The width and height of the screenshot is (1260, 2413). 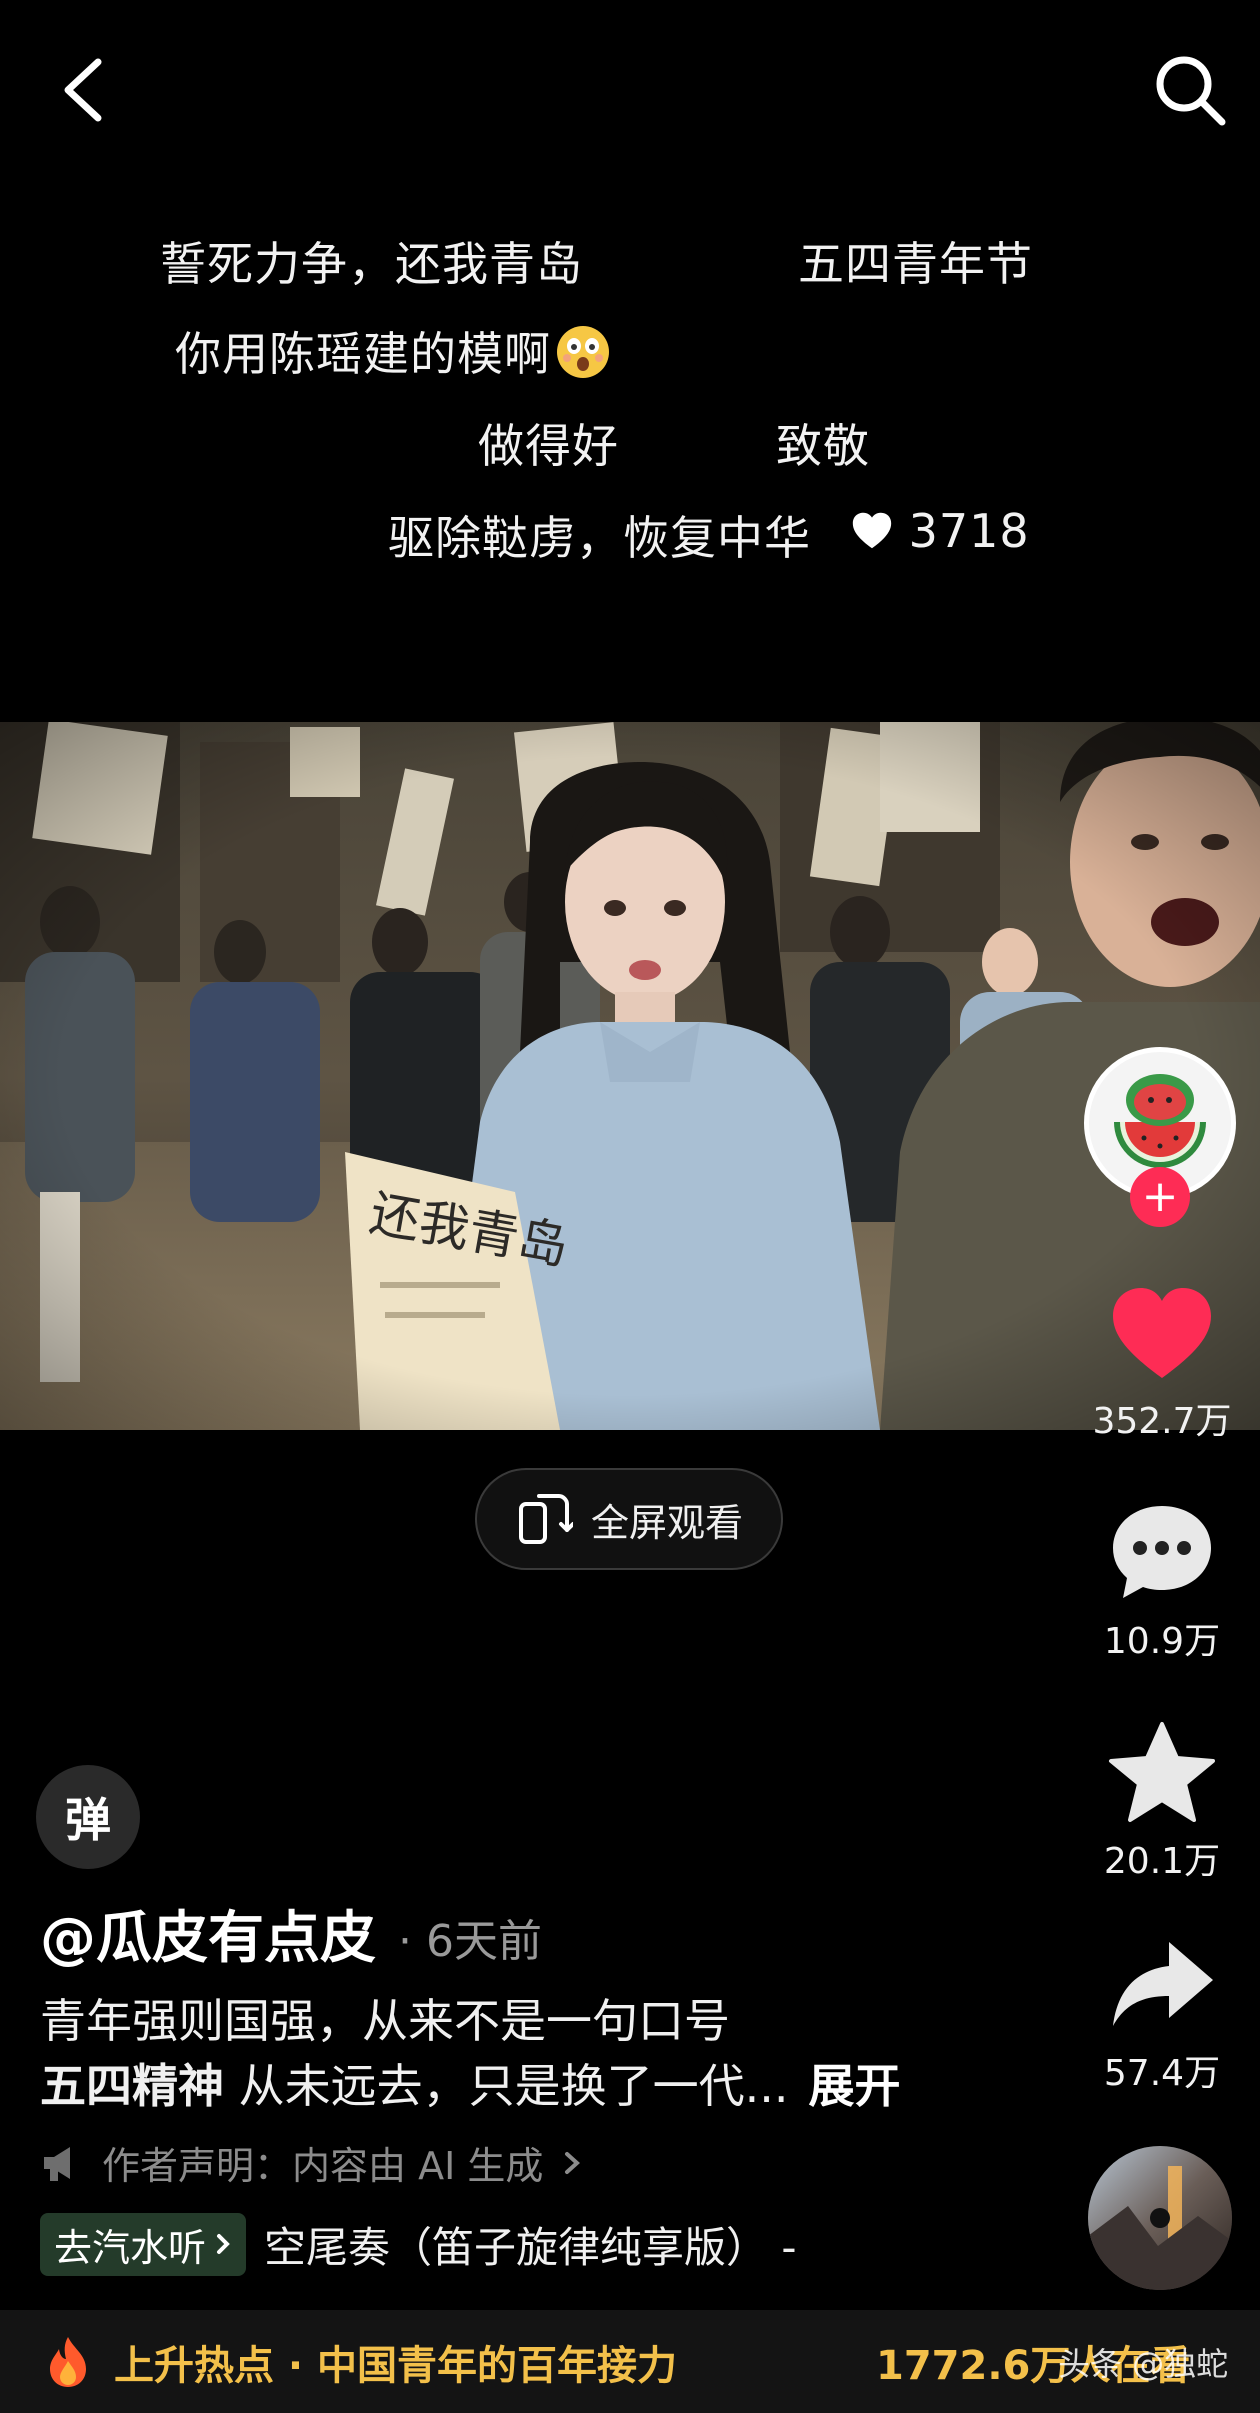 I want to click on music-title: 空尾奏（笛子旋律纯享版） -, so click(x=530, y=2247).